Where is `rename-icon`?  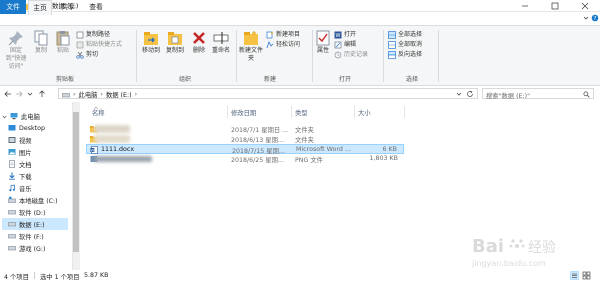
rename-icon is located at coordinates (221, 38).